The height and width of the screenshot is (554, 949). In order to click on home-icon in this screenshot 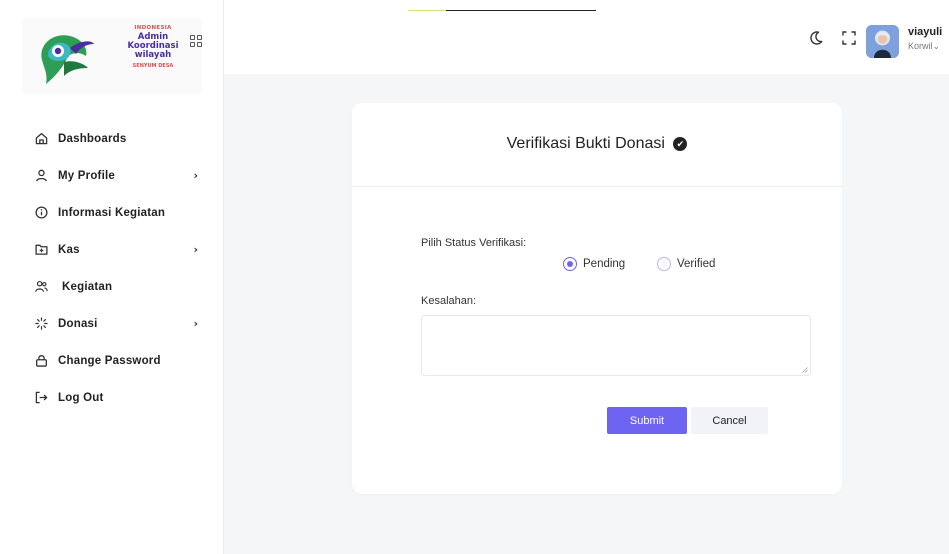, I will do `click(41, 139)`.